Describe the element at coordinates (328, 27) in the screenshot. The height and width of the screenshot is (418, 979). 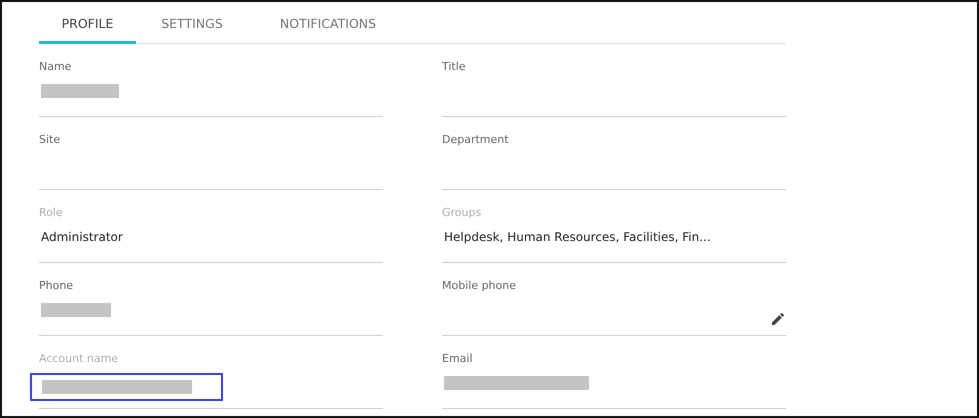
I see `tab: NOTIFICATIONS` at that location.